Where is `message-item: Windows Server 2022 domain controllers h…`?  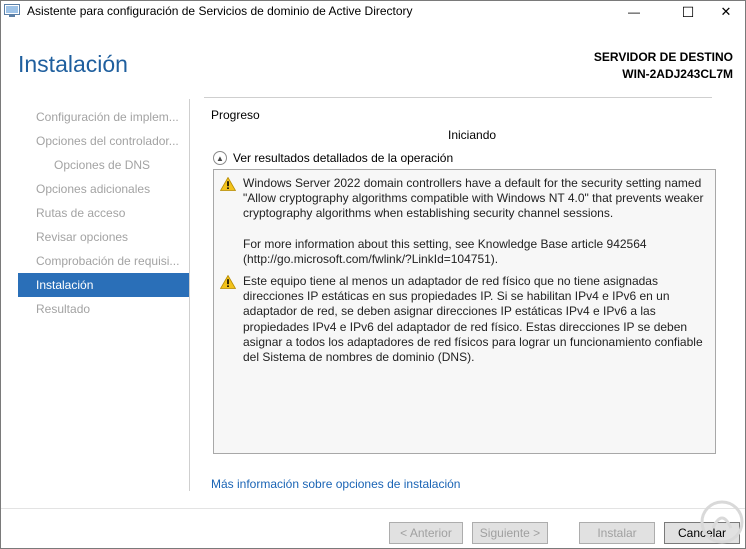
message-item: Windows Server 2022 domain controllers h… is located at coordinates (465, 221).